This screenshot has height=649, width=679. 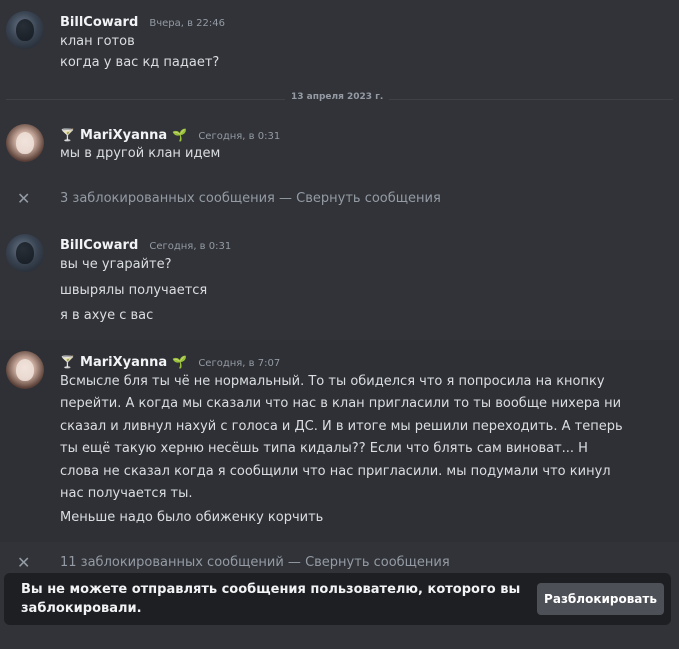 I want to click on message-header: BillCoward Вчера, в 22:46, so click(x=142, y=20).